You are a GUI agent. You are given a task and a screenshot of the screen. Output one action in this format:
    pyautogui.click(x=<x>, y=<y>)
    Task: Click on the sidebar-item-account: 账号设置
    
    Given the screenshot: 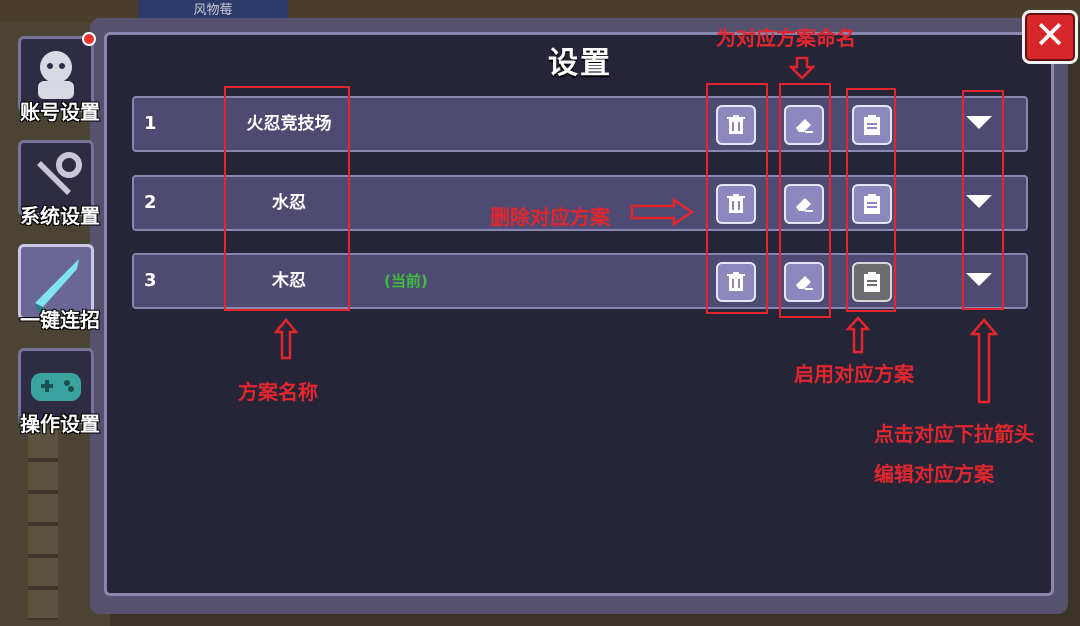 What is the action you would take?
    pyautogui.click(x=58, y=82)
    